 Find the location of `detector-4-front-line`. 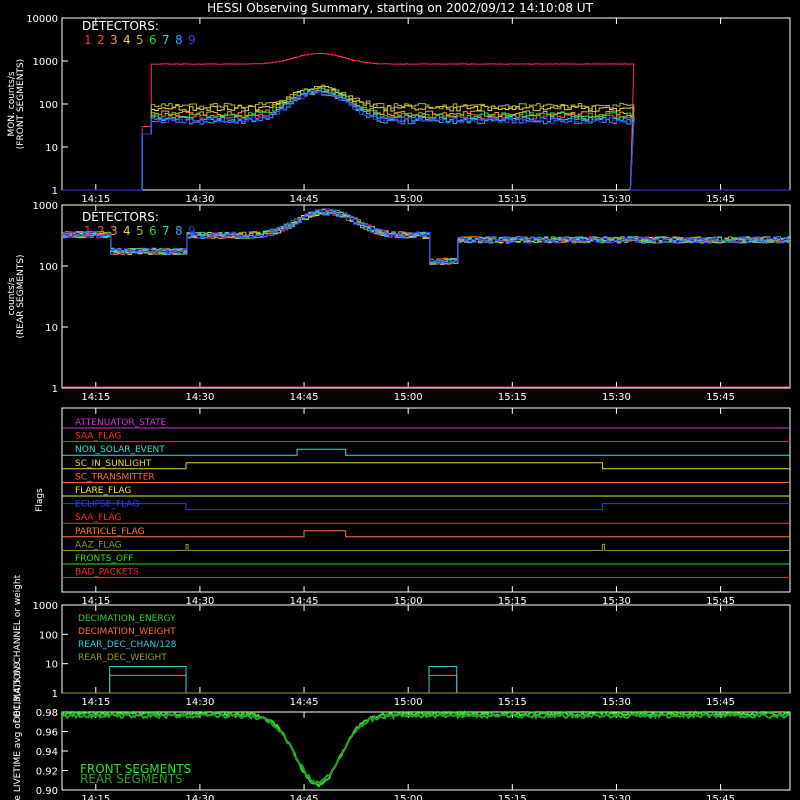

detector-4-front-line is located at coordinates (426, 138).